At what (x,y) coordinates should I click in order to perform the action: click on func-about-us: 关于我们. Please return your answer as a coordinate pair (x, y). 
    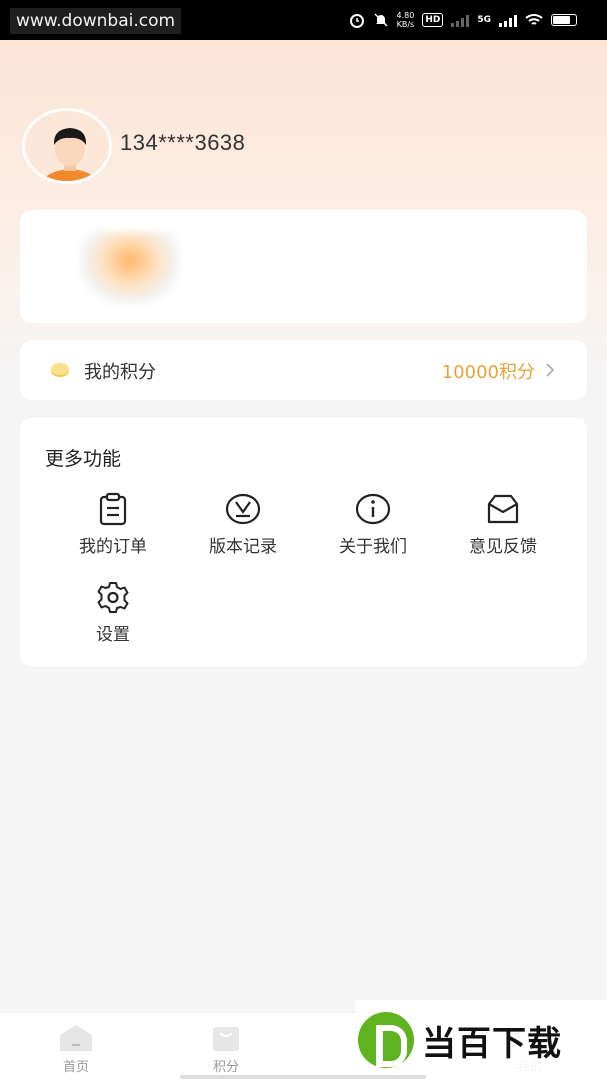
    Looking at the image, I should click on (373, 524).